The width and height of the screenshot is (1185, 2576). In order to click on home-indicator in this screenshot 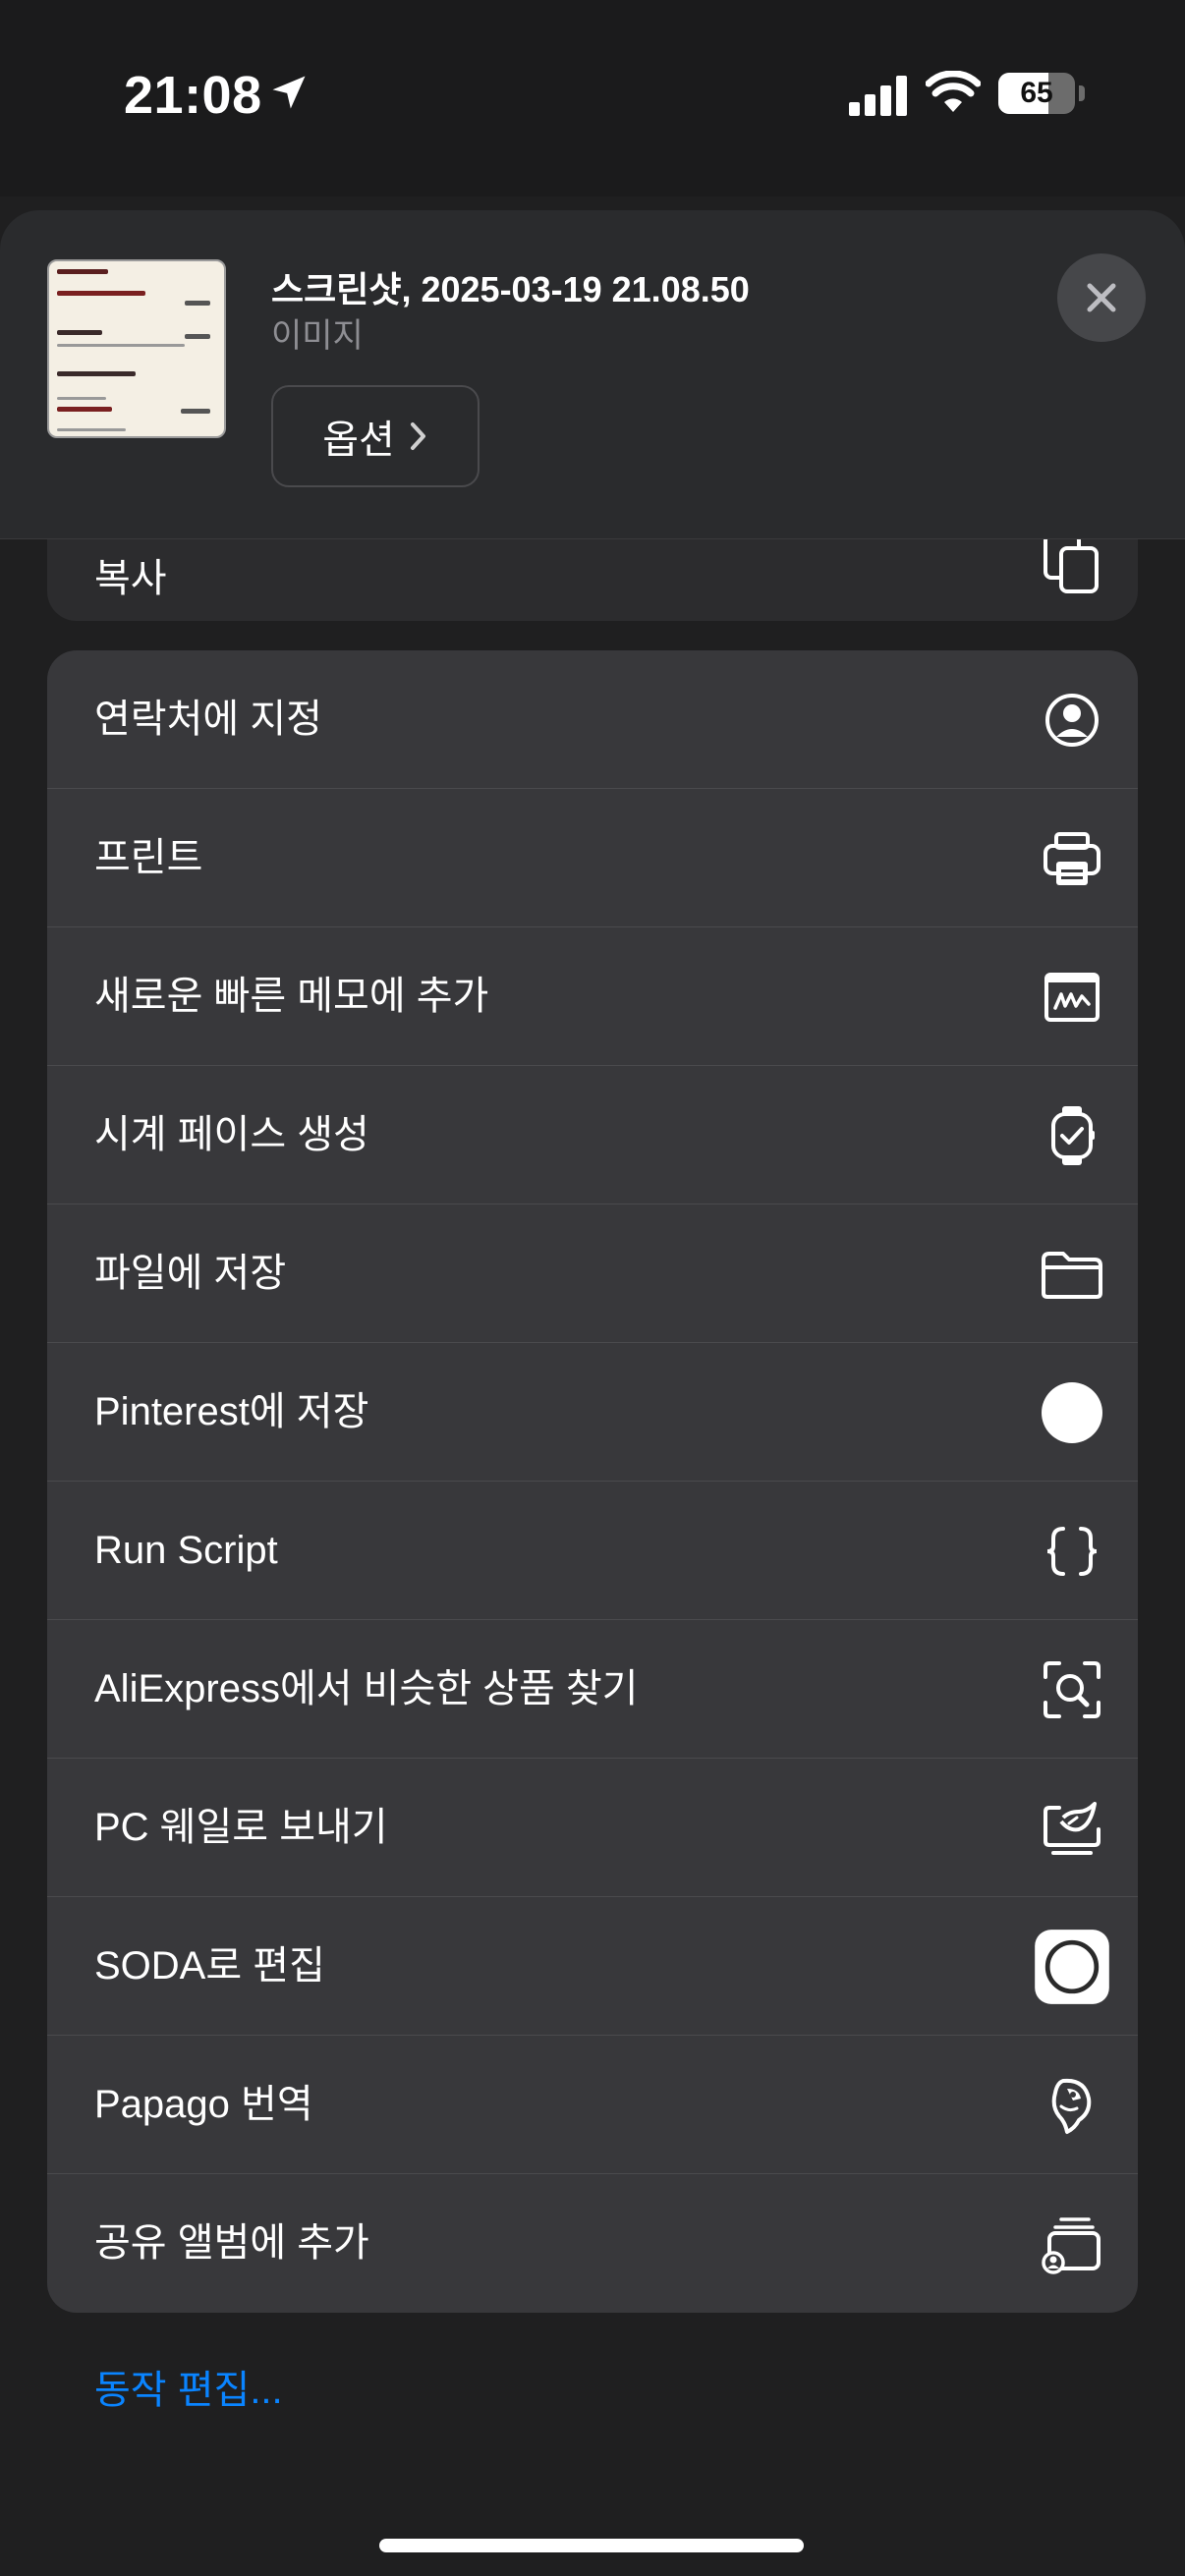, I will do `click(592, 2545)`.